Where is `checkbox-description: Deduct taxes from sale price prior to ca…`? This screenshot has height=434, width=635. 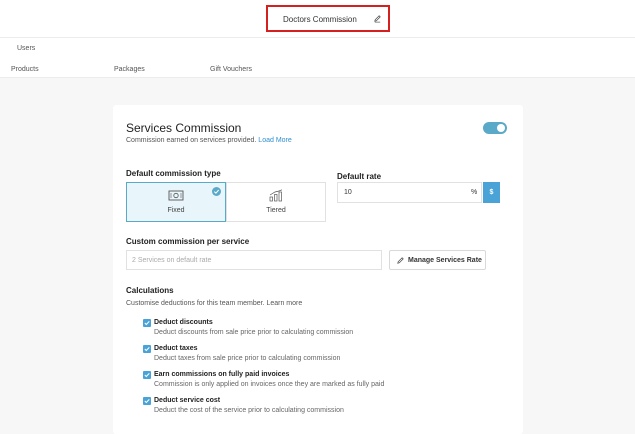 checkbox-description: Deduct taxes from sale price prior to ca… is located at coordinates (247, 358).